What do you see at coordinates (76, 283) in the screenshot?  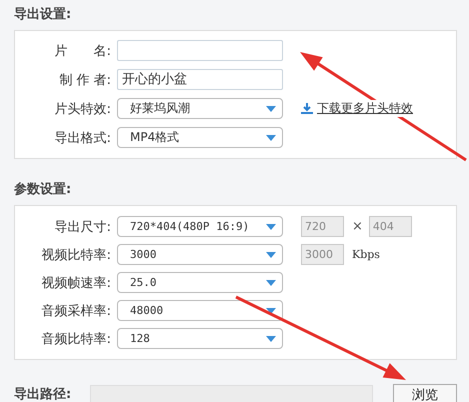 I see `field-label: 视频帧速率:` at bounding box center [76, 283].